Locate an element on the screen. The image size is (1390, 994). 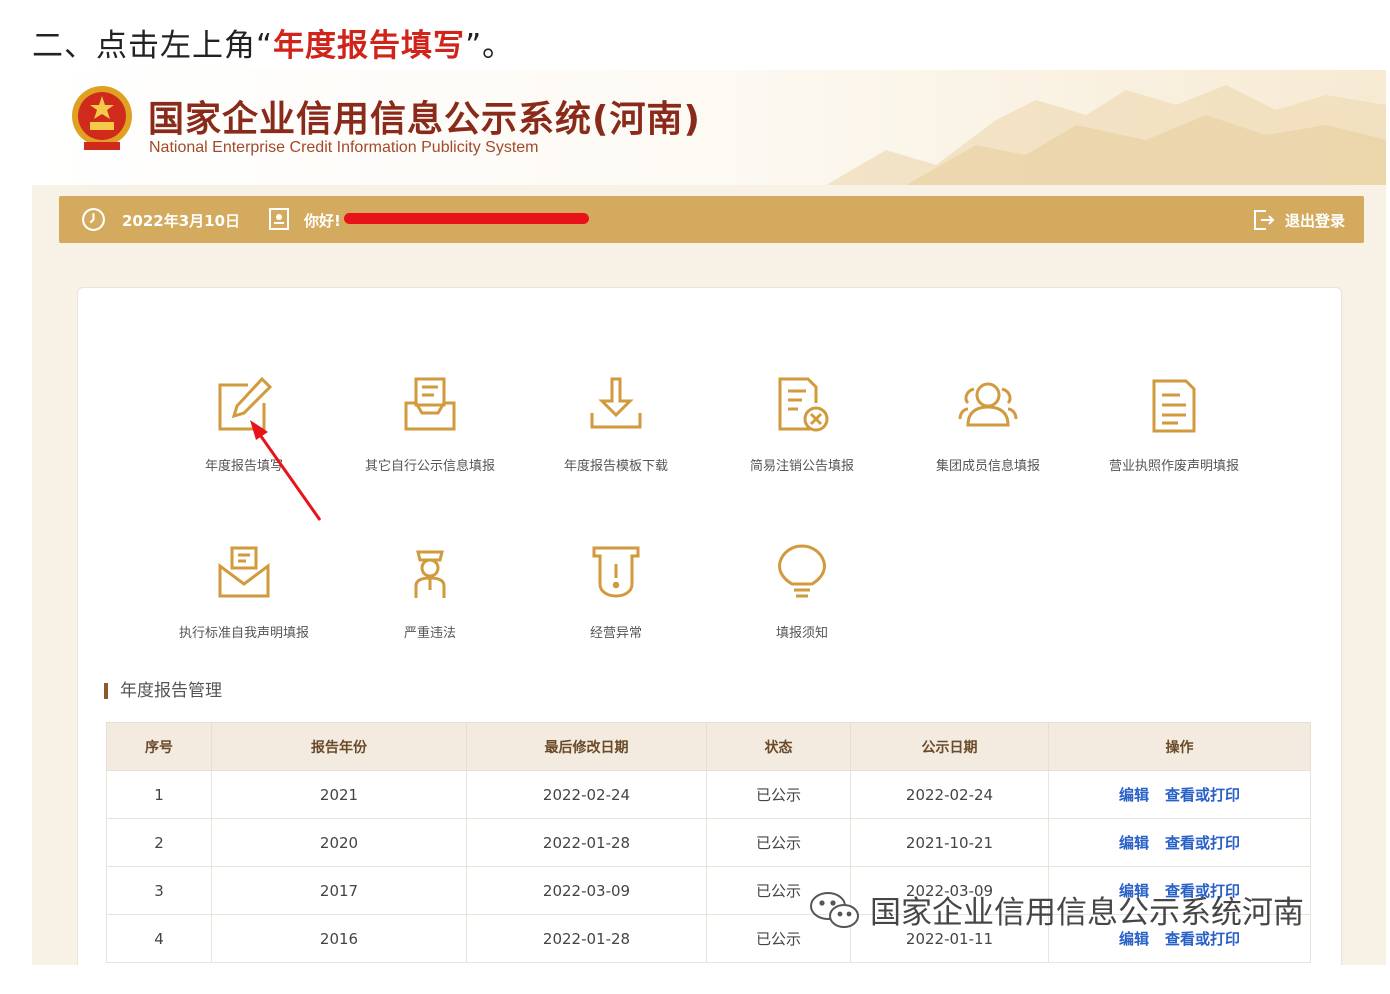
cell-no: 1 is located at coordinates (159, 794).